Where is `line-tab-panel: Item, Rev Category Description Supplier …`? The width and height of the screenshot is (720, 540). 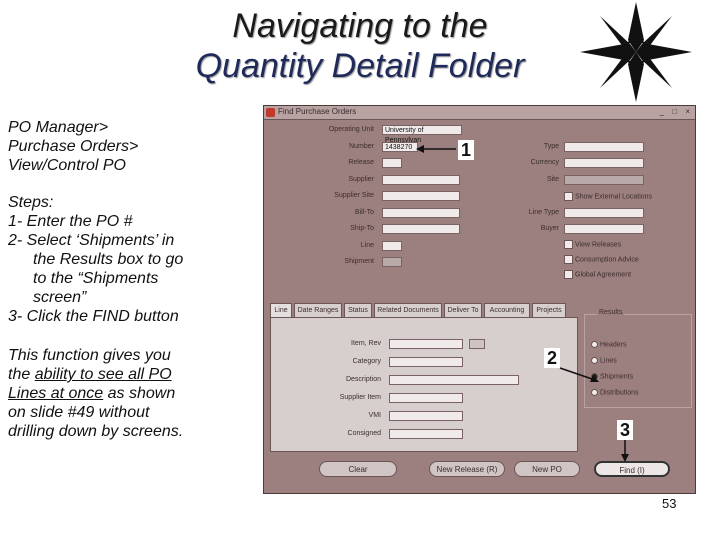 line-tab-panel: Item, Rev Category Description Supplier … is located at coordinates (424, 384).